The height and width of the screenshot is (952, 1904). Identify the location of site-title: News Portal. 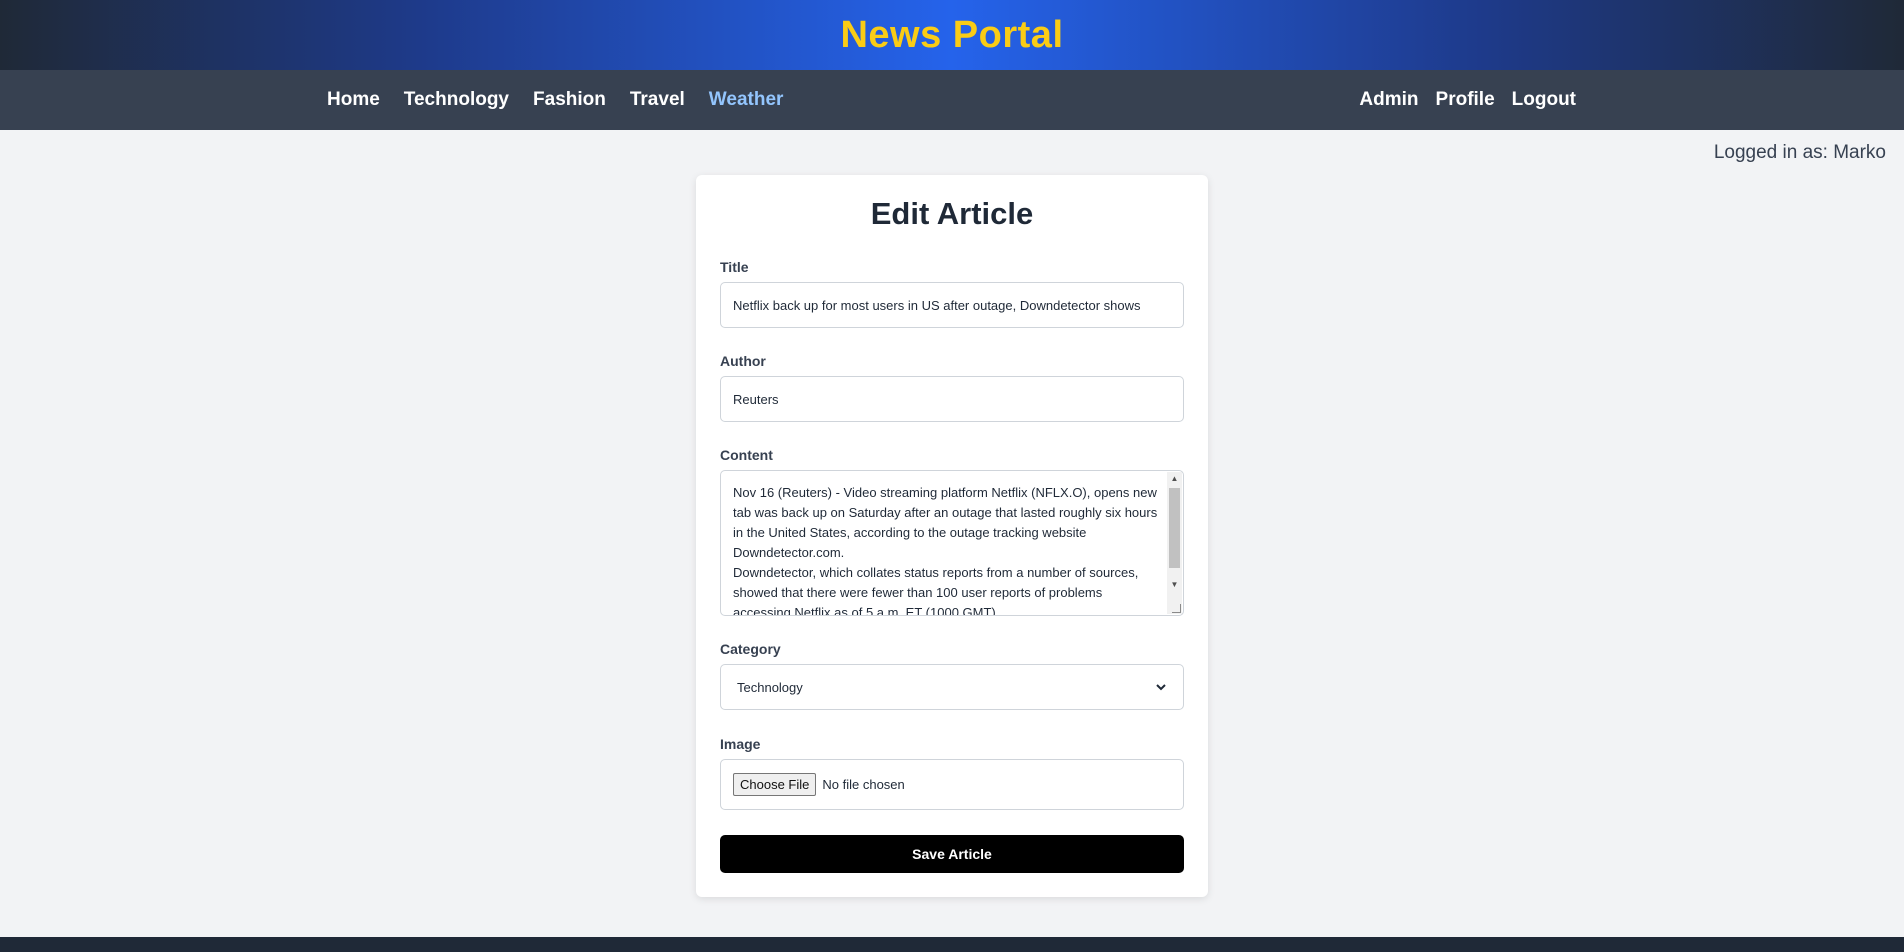
(952, 34).